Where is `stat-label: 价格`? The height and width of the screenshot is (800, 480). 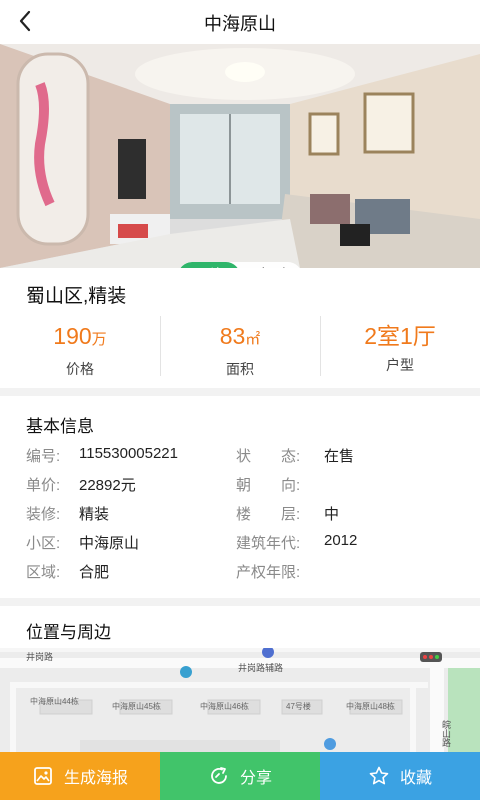
stat-label: 价格 is located at coordinates (80, 369).